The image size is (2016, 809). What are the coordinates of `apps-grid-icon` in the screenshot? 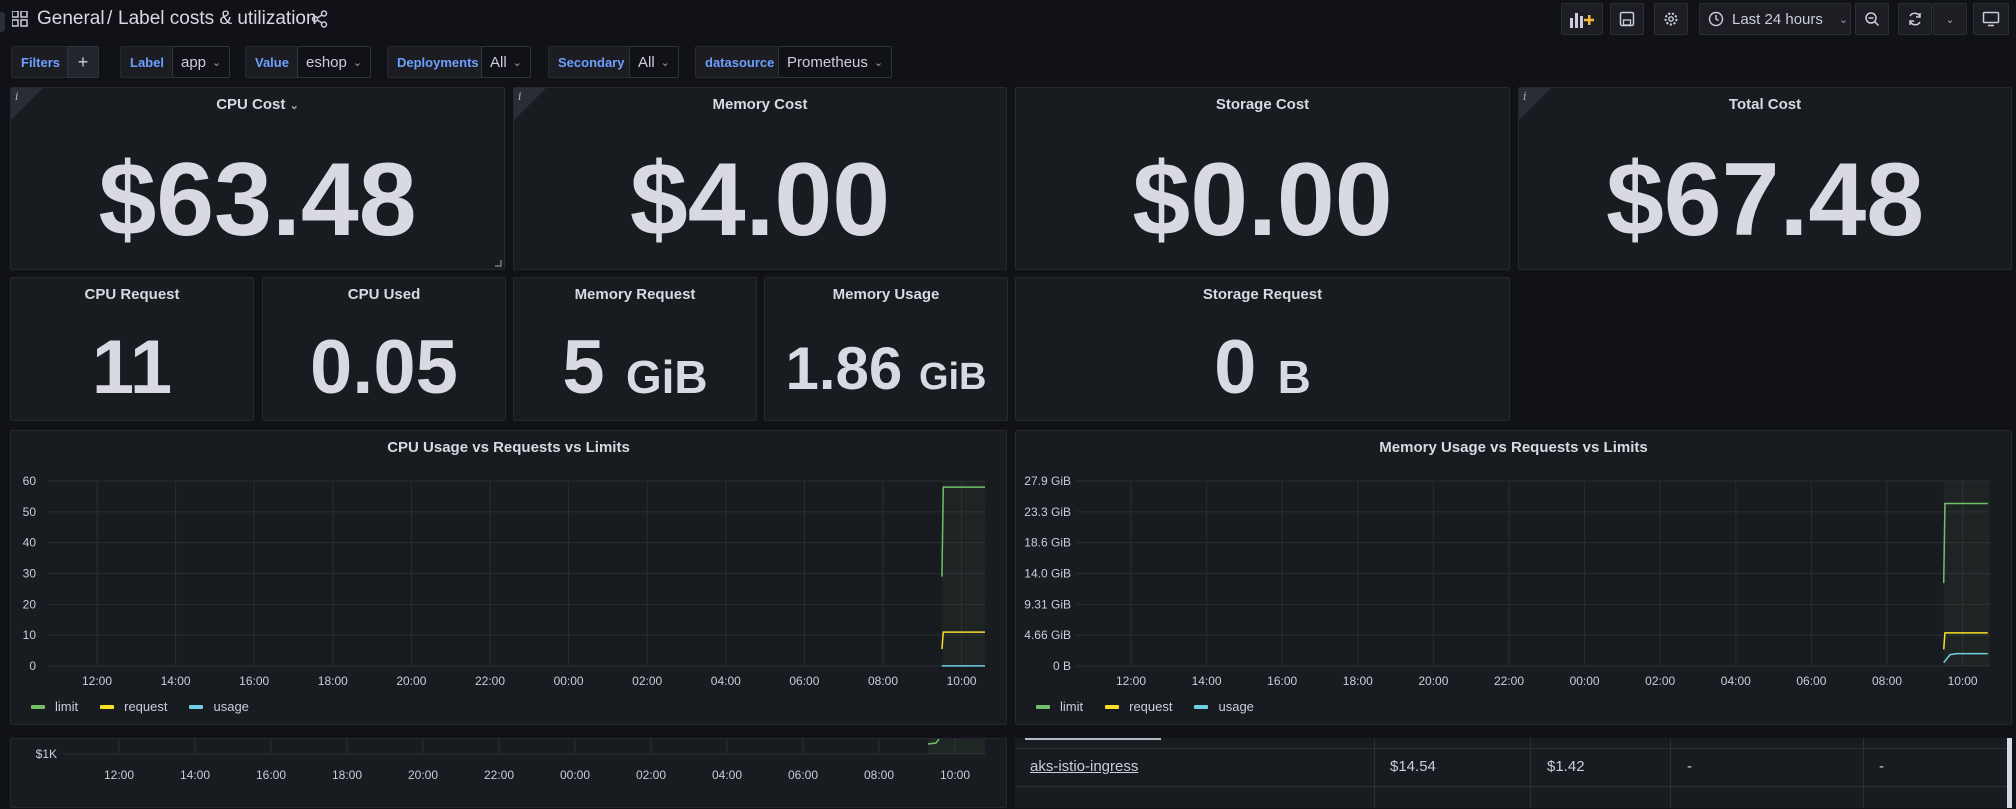 It's located at (20, 19).